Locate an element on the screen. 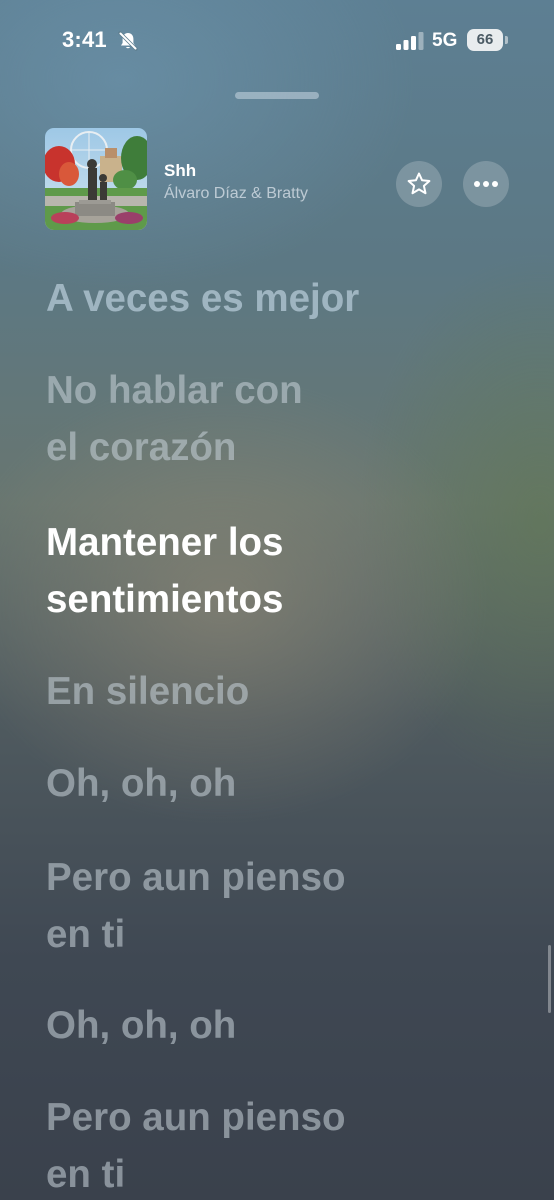 The height and width of the screenshot is (1200, 554). album-artwork is located at coordinates (96, 179).